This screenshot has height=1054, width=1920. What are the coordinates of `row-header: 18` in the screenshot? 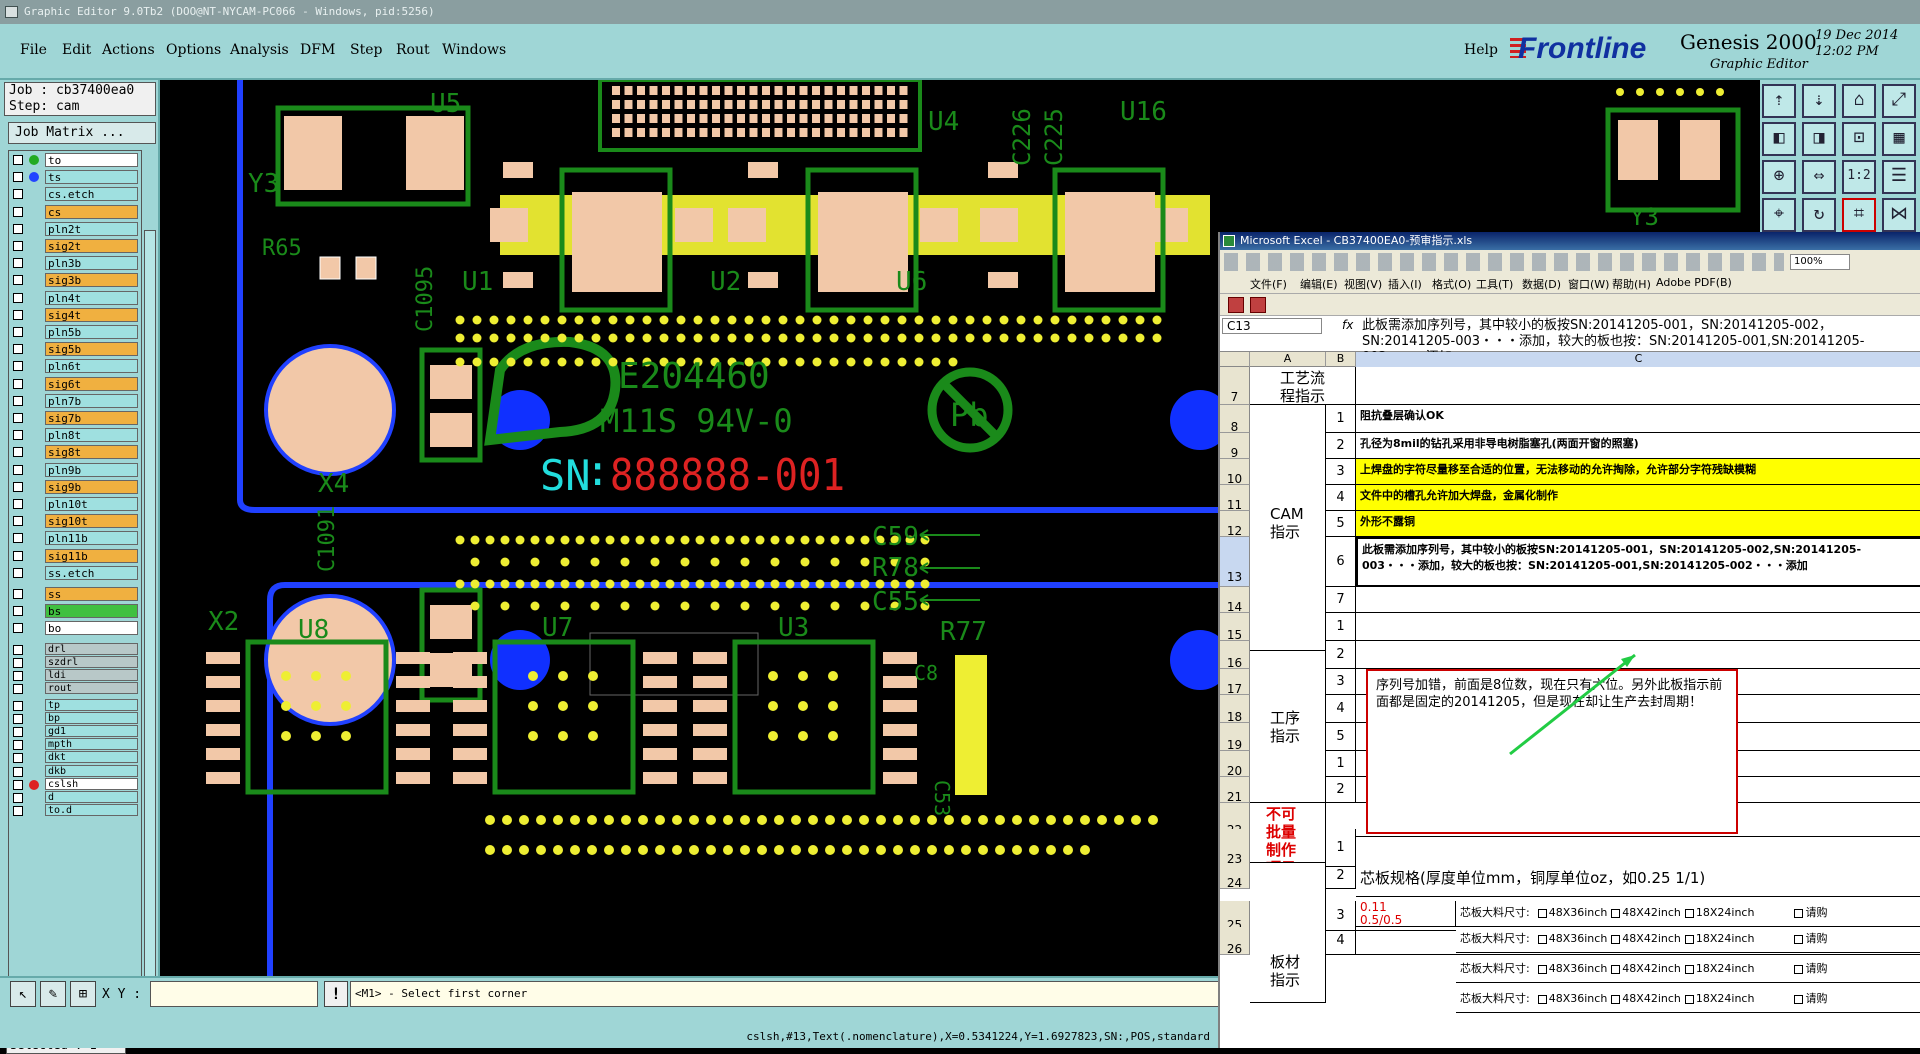 It's located at (1235, 709).